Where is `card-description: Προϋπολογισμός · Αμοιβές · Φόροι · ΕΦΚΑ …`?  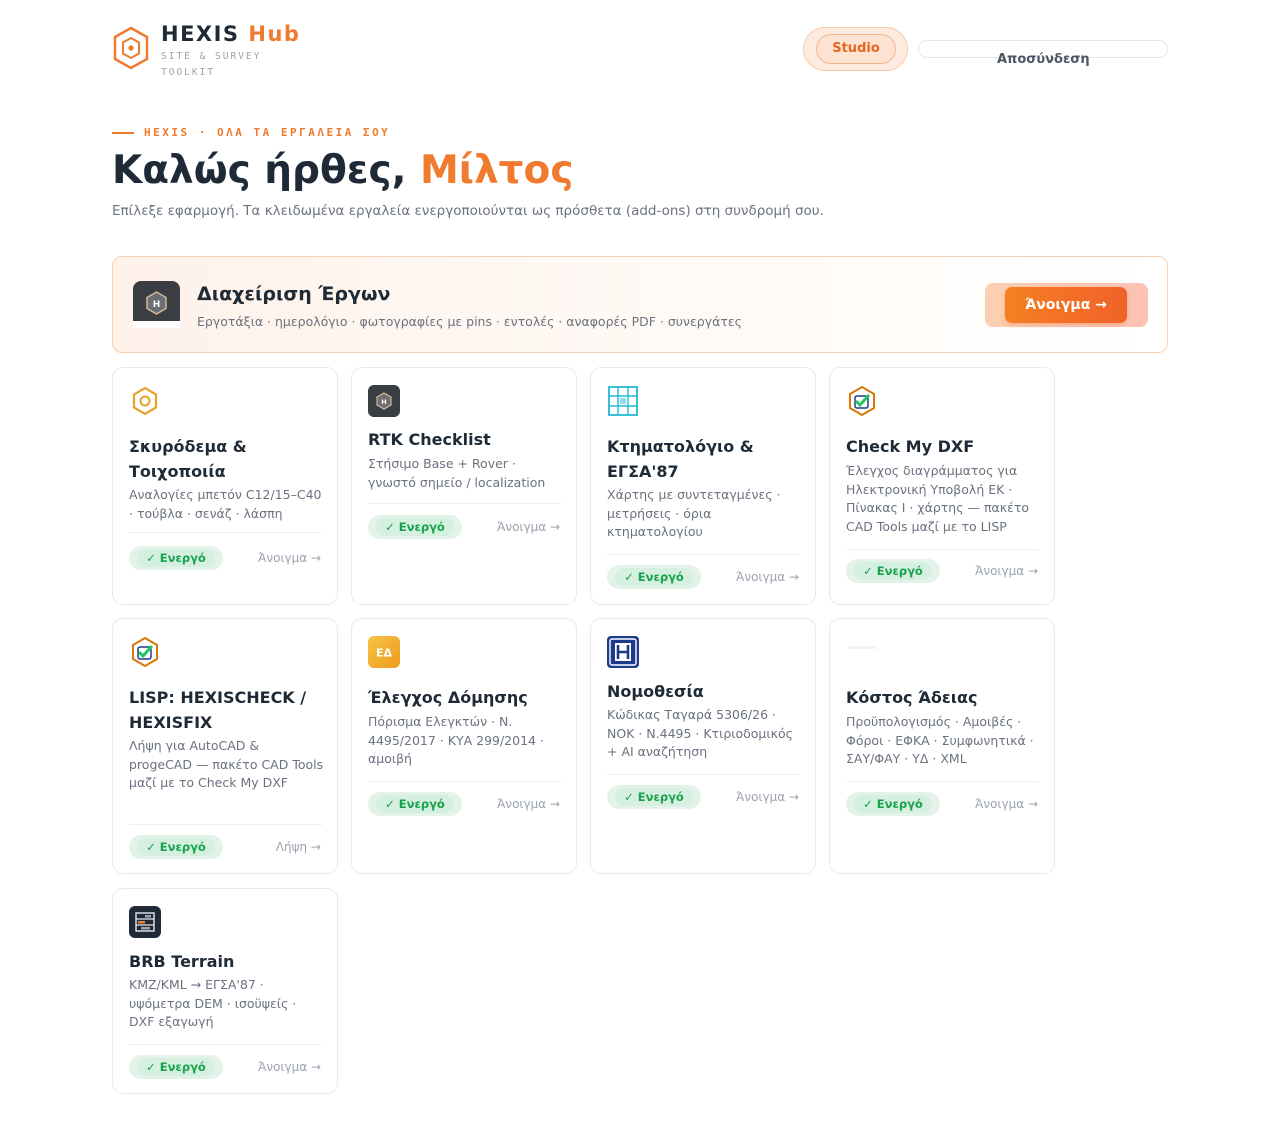
card-description: Προϋπολογισμός · Αμοιβές · Φόροι · ΕΦΚΑ … is located at coordinates (940, 740).